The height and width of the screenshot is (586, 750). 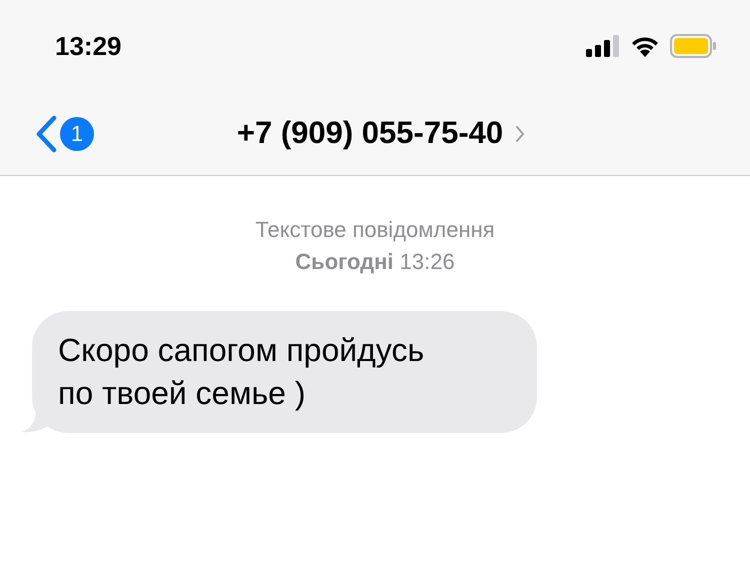 I want to click on unread-badge: 1, so click(x=77, y=133).